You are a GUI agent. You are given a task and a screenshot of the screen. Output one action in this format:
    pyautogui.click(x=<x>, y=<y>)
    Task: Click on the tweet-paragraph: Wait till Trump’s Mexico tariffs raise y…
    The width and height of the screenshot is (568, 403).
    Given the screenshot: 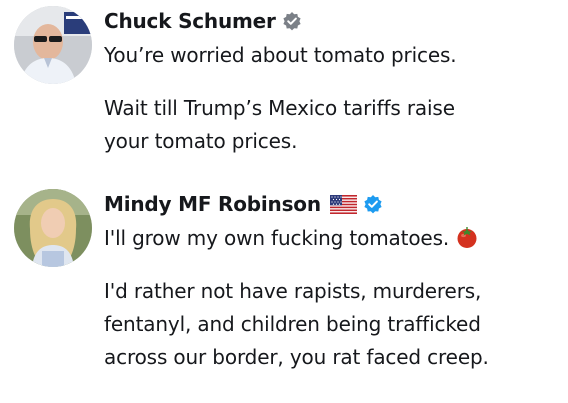 What is the action you would take?
    pyautogui.click(x=333, y=125)
    